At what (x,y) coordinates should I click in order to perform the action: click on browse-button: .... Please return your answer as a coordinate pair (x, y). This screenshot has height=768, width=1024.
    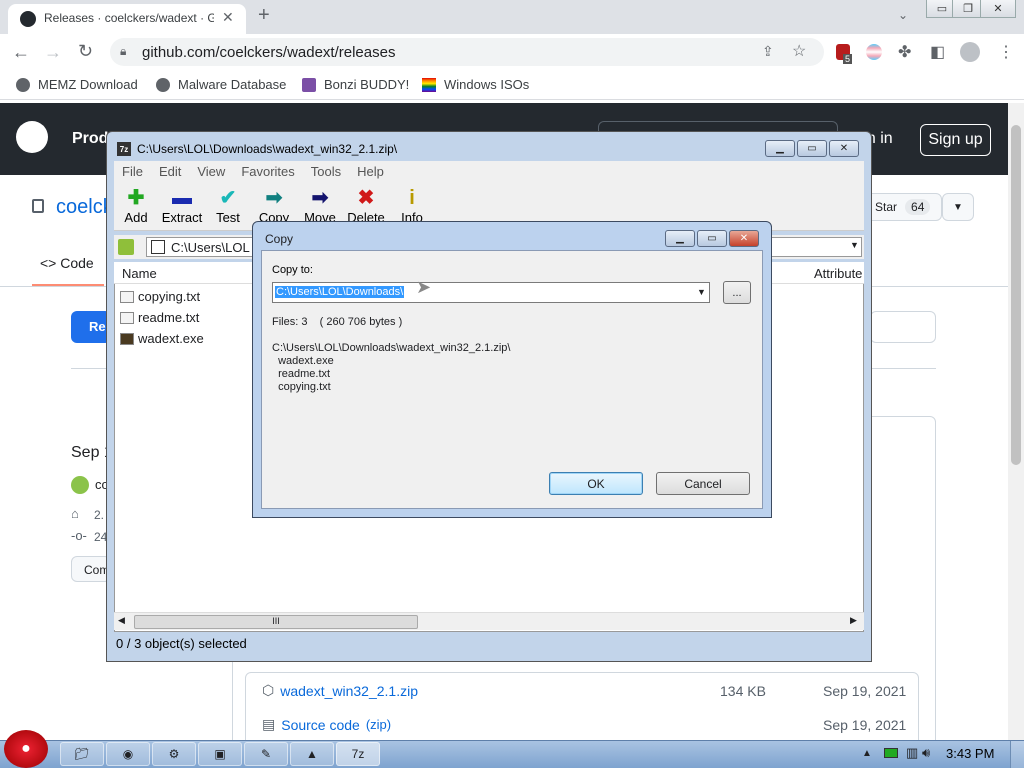
    Looking at the image, I should click on (737, 292).